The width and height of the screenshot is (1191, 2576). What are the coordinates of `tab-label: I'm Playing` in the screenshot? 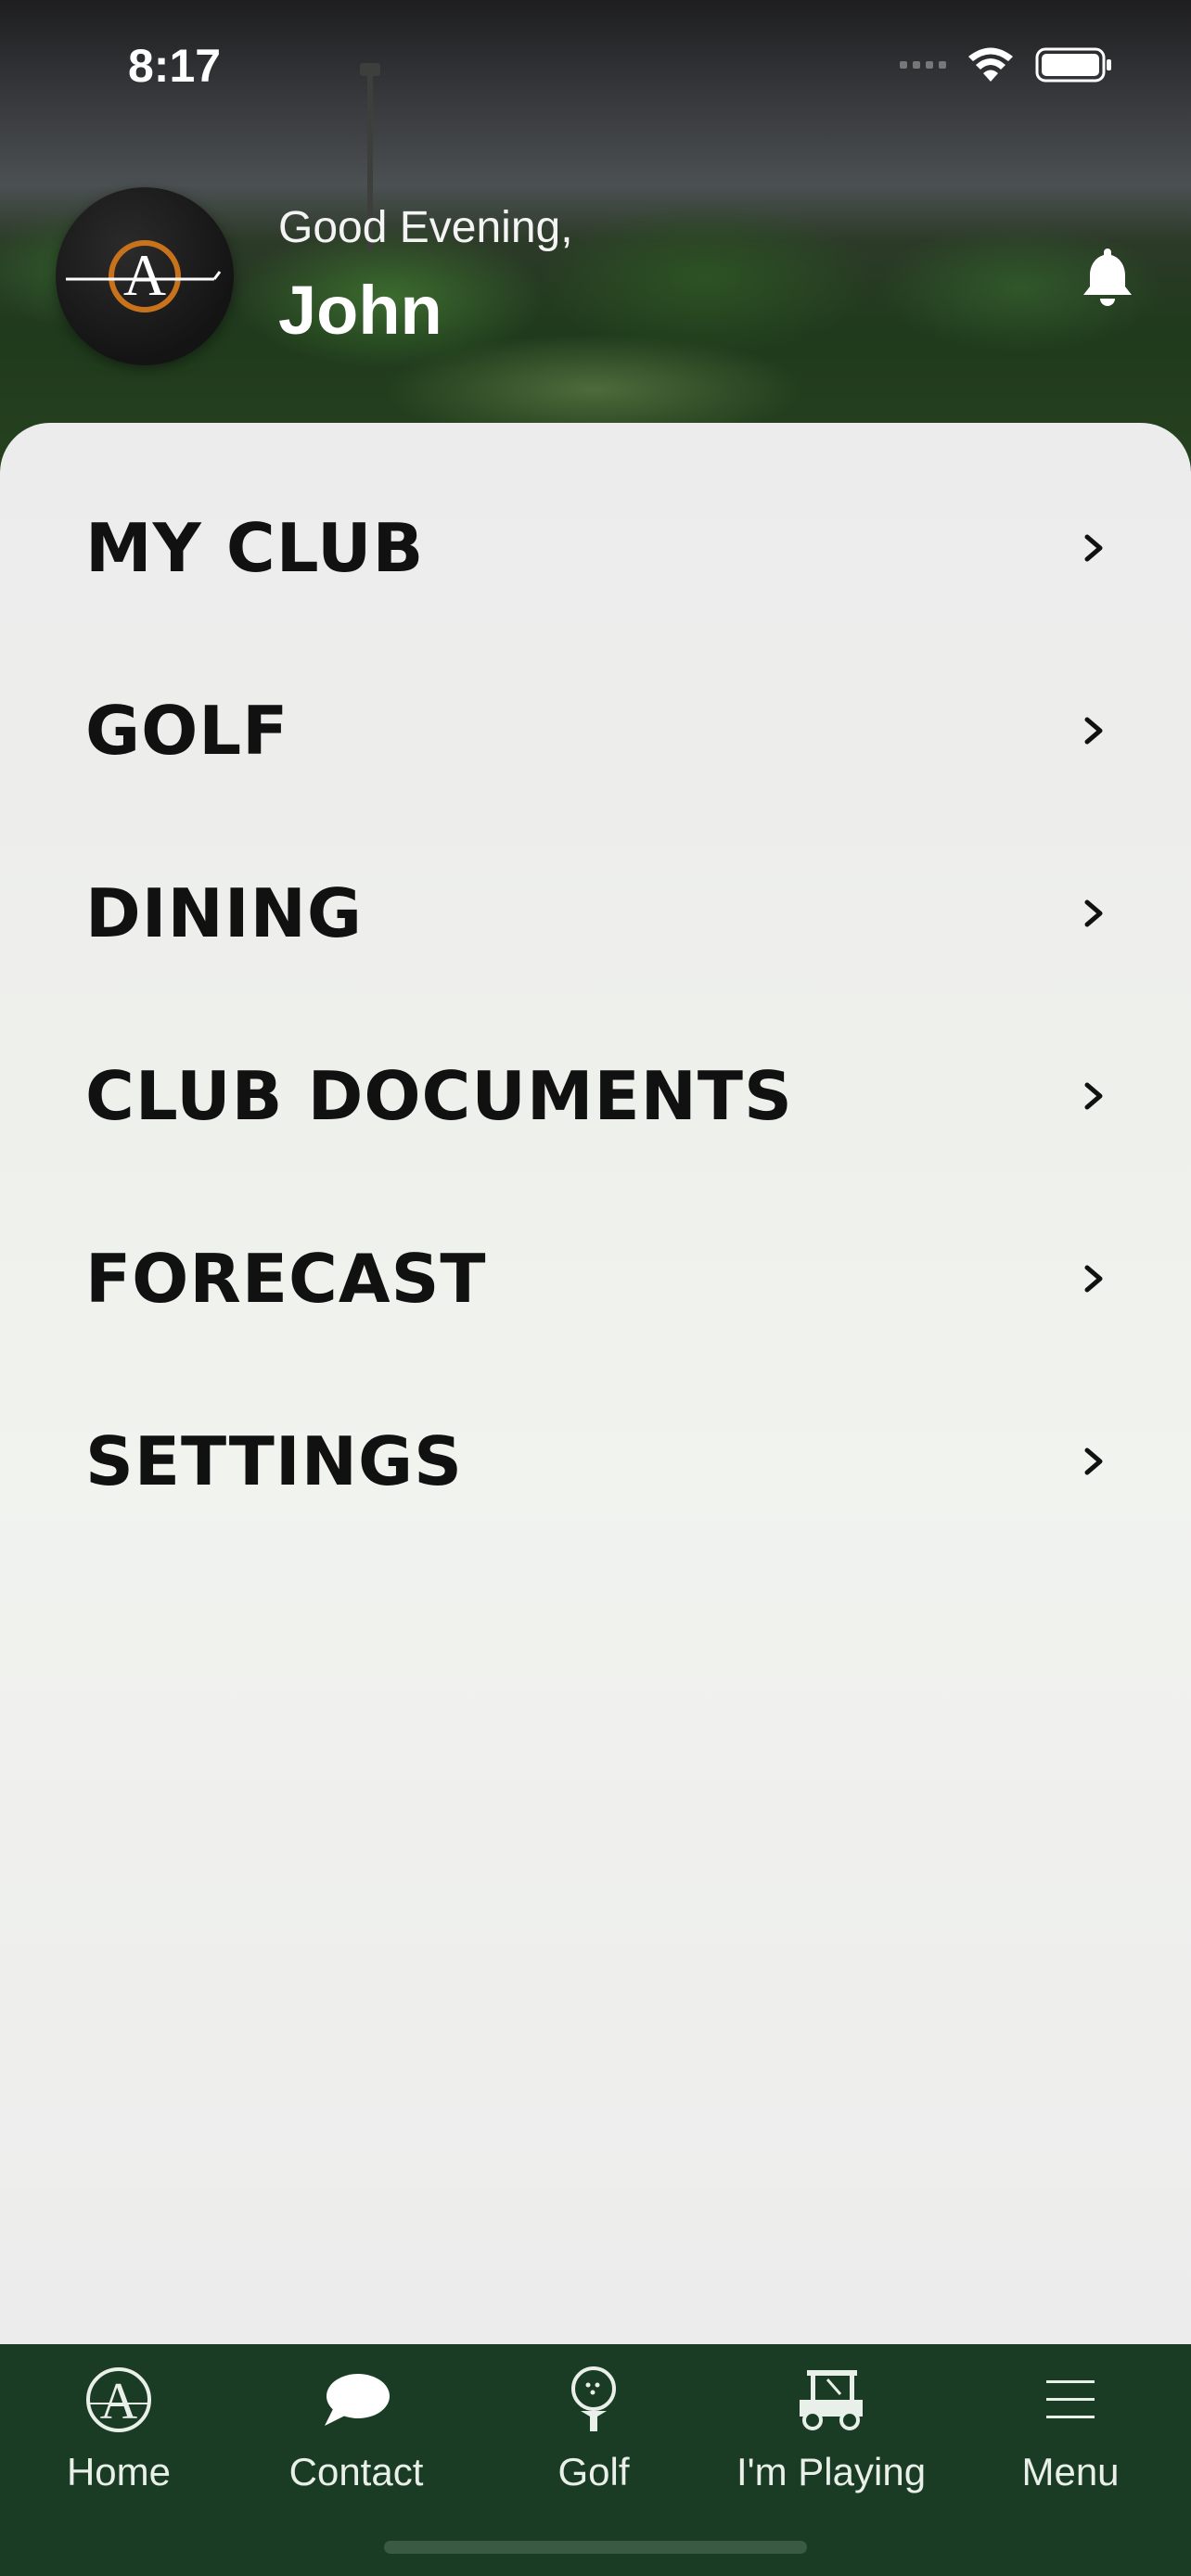 It's located at (831, 2472).